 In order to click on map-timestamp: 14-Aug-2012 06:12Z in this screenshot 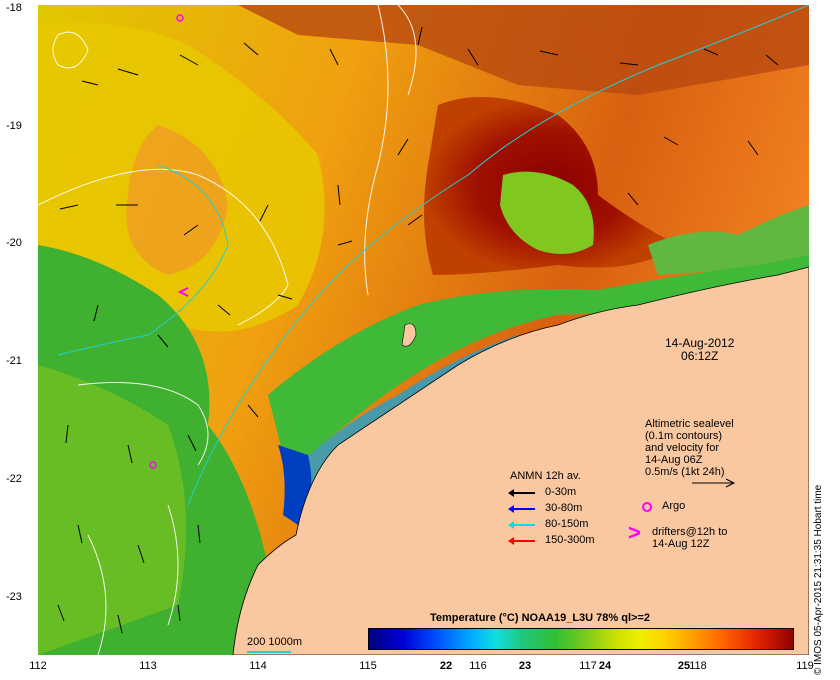, I will do `click(699, 350)`.